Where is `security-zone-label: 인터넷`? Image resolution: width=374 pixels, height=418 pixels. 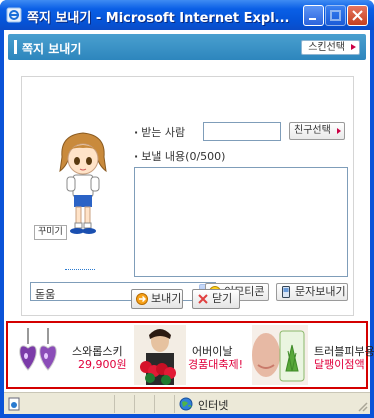
security-zone-label: 인터넷 is located at coordinates (213, 405).